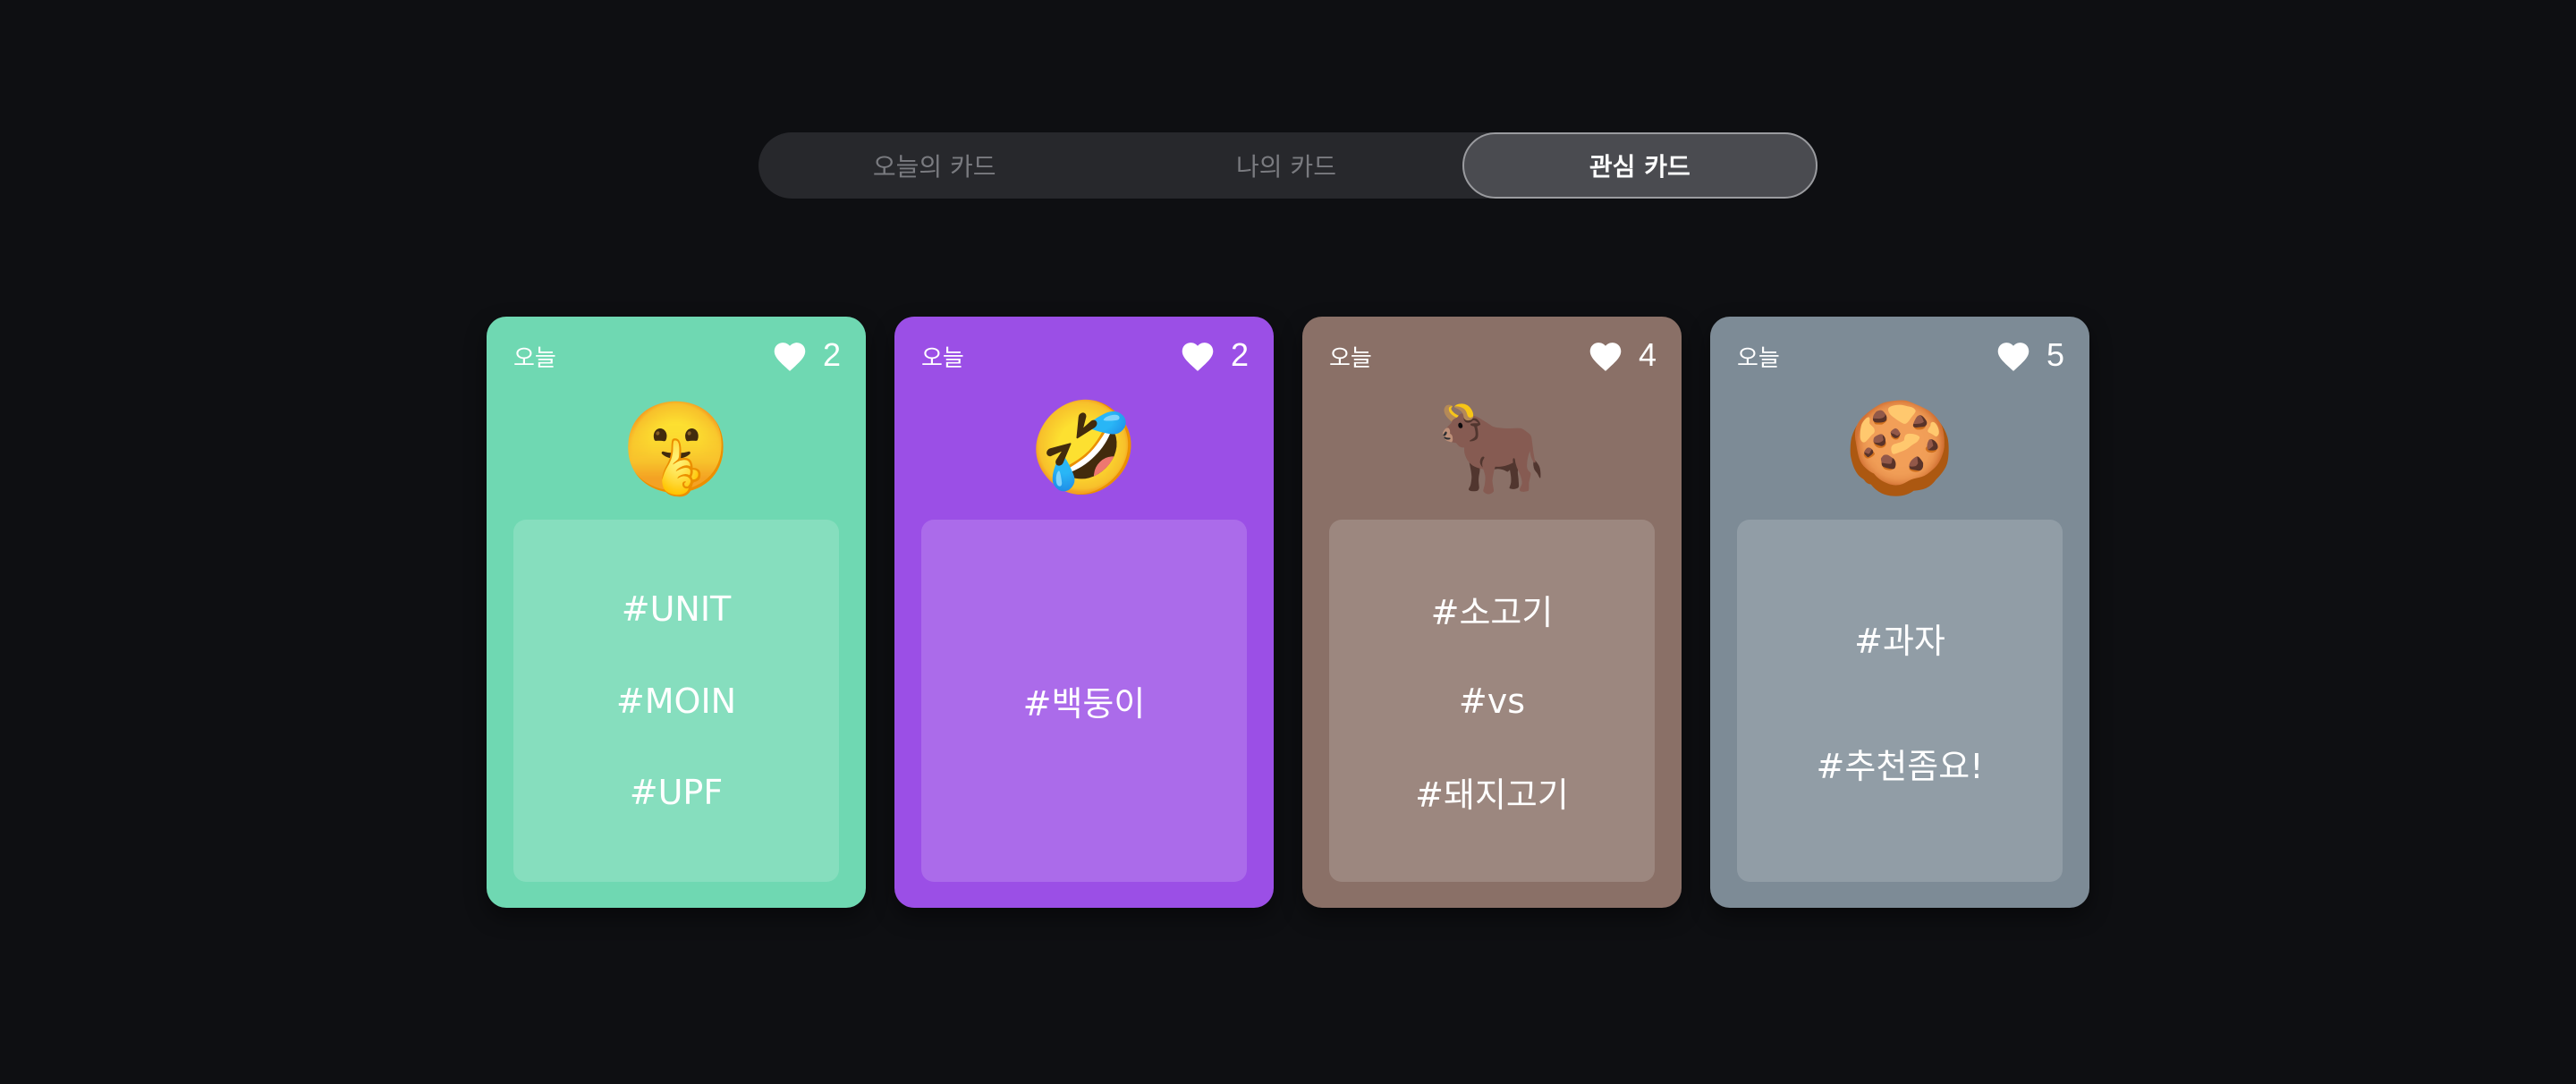  Describe the element at coordinates (2029, 355) in the screenshot. I see `like-button: 5` at that location.